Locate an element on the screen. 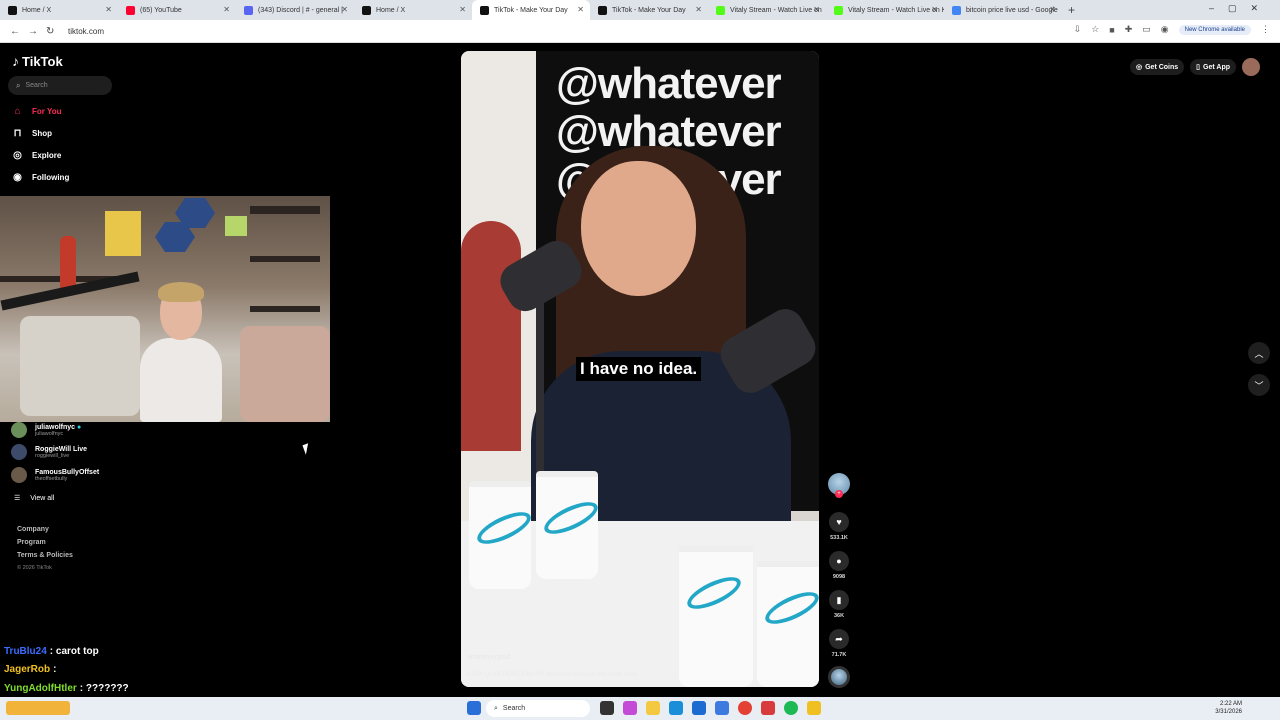 The height and width of the screenshot is (720, 1280). spotify-icon is located at coordinates (791, 708).